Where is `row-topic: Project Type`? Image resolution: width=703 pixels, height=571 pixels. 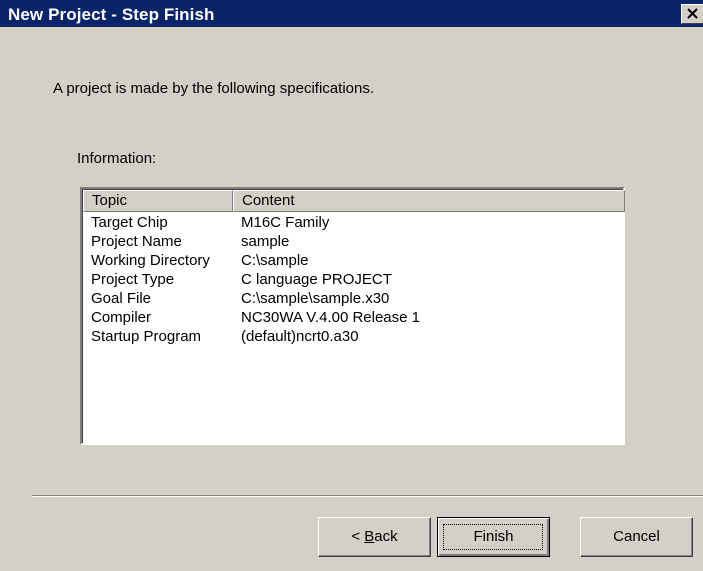 row-topic: Project Type is located at coordinates (133, 279).